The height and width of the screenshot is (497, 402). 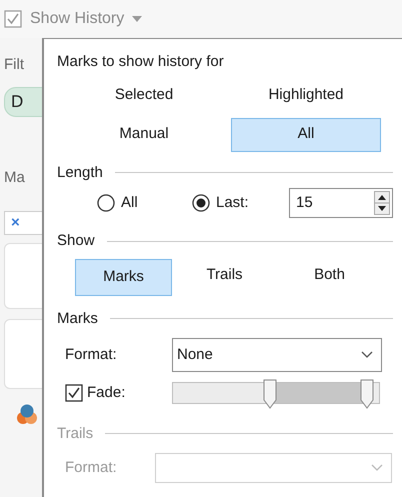 What do you see at coordinates (144, 203) in the screenshot?
I see `radio-option: All` at bounding box center [144, 203].